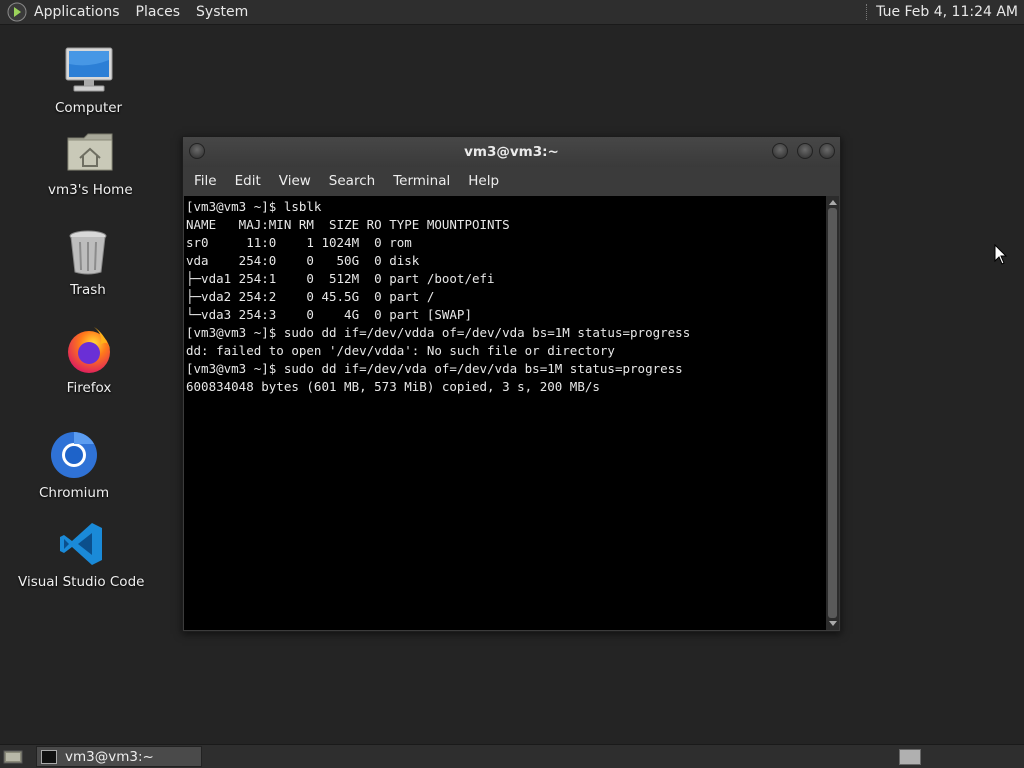 The width and height of the screenshot is (1024, 768). I want to click on system-menu: System, so click(222, 12).